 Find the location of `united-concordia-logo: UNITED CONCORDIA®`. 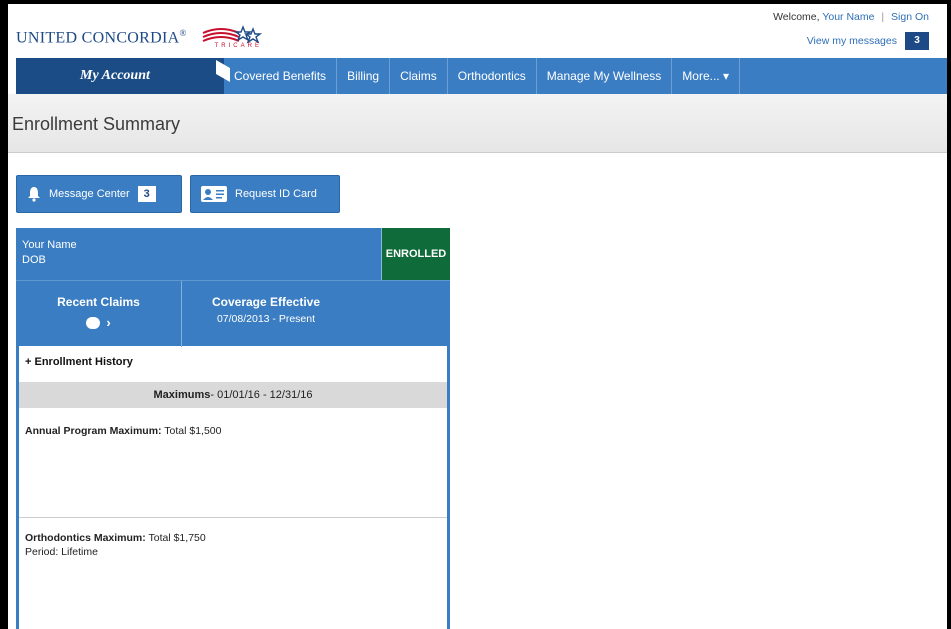

united-concordia-logo: UNITED CONCORDIA® is located at coordinates (101, 37).